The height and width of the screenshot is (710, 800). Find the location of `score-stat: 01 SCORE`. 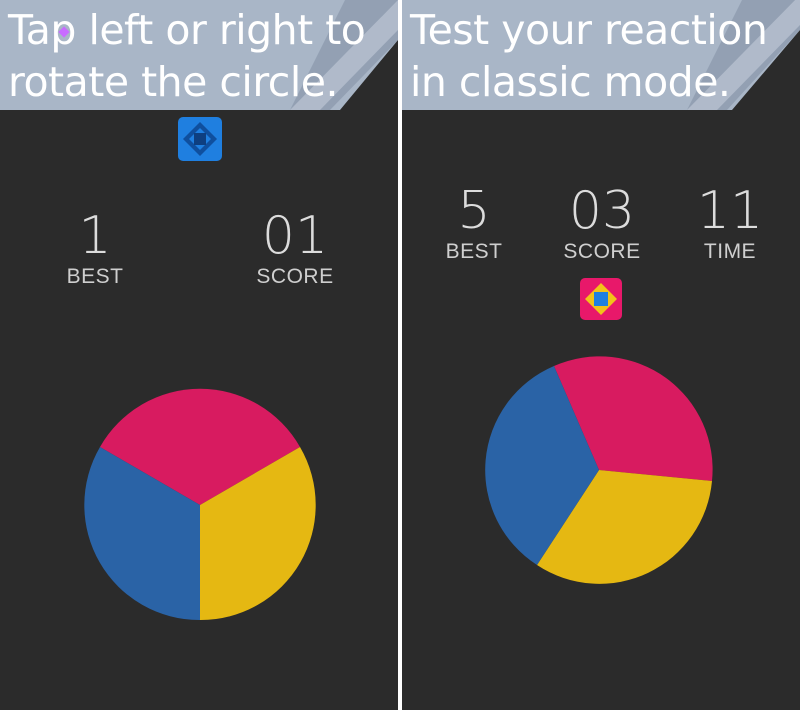

score-stat: 01 SCORE is located at coordinates (295, 249).